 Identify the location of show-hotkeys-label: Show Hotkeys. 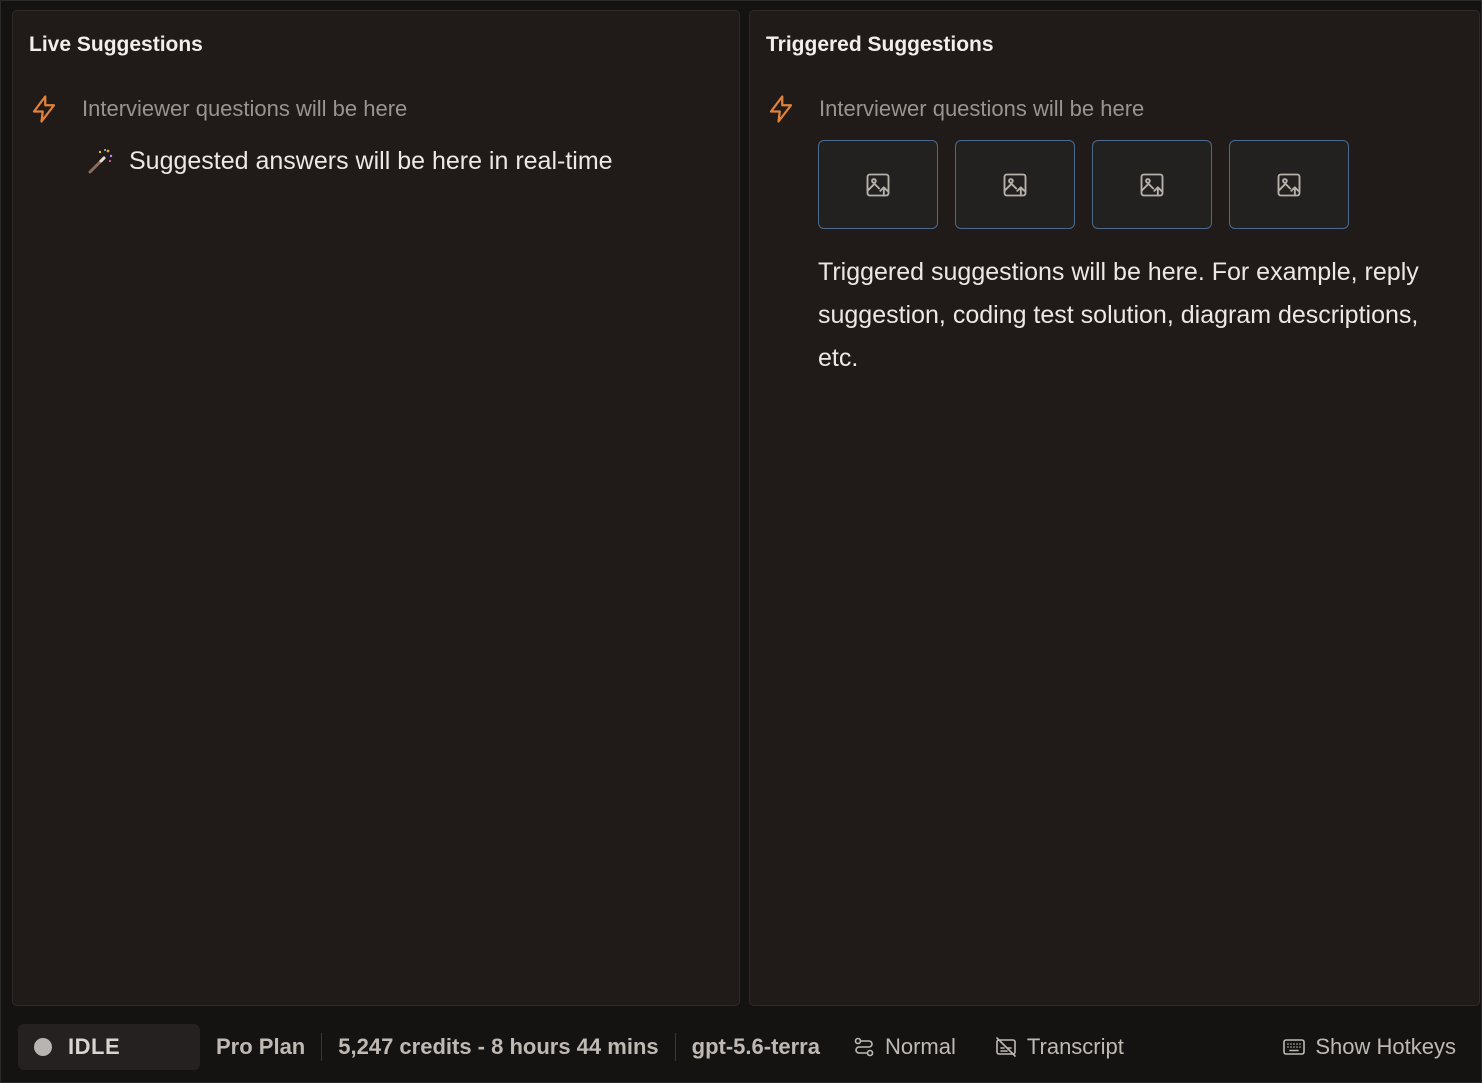
(1385, 1046).